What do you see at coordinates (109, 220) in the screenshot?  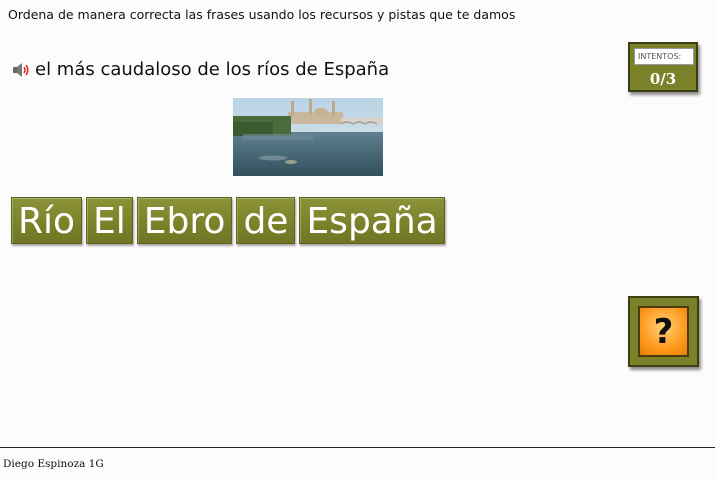 I see `word-tile: El` at bounding box center [109, 220].